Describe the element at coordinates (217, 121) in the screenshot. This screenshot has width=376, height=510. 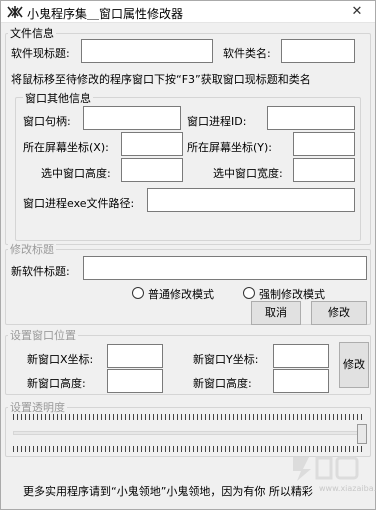
I see `process-id-label: 窗口进程ID:` at that location.